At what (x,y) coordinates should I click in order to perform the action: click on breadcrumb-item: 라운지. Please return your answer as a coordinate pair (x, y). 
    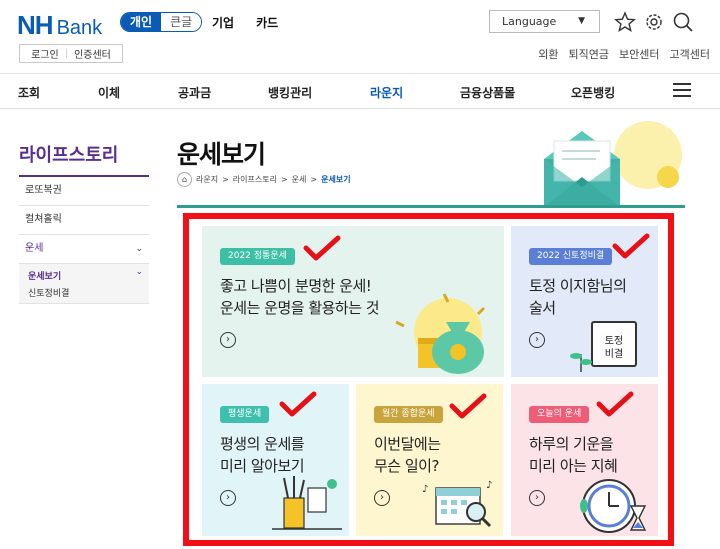
    Looking at the image, I should click on (207, 179).